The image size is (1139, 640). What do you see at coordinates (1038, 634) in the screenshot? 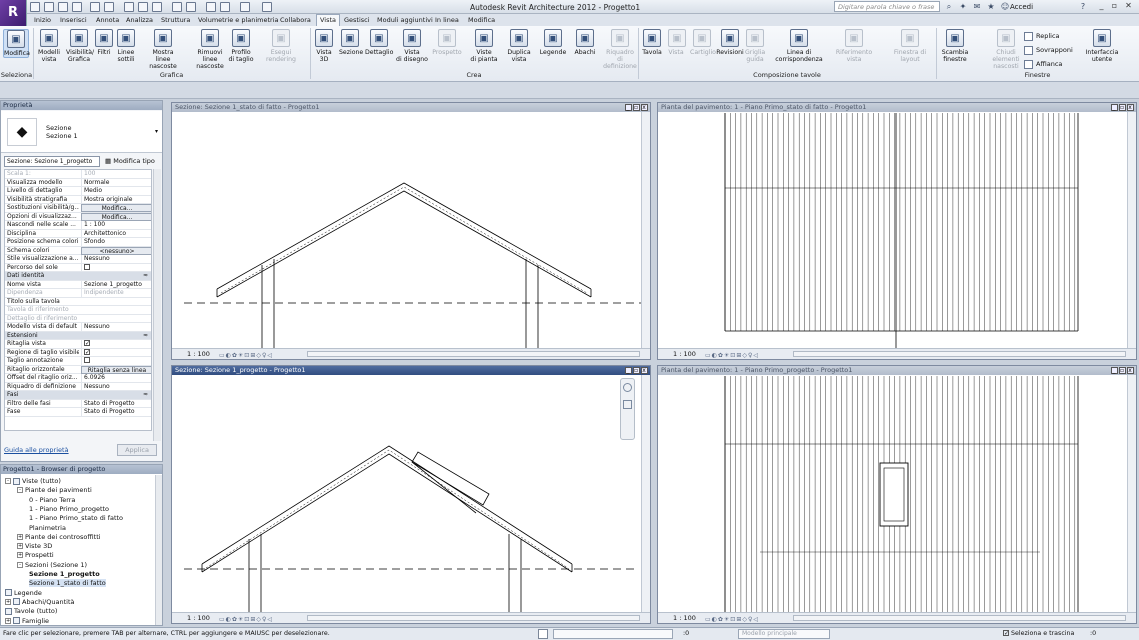
I see `select-drag-toggle: ✓ Seleziona e trascina` at bounding box center [1038, 634].